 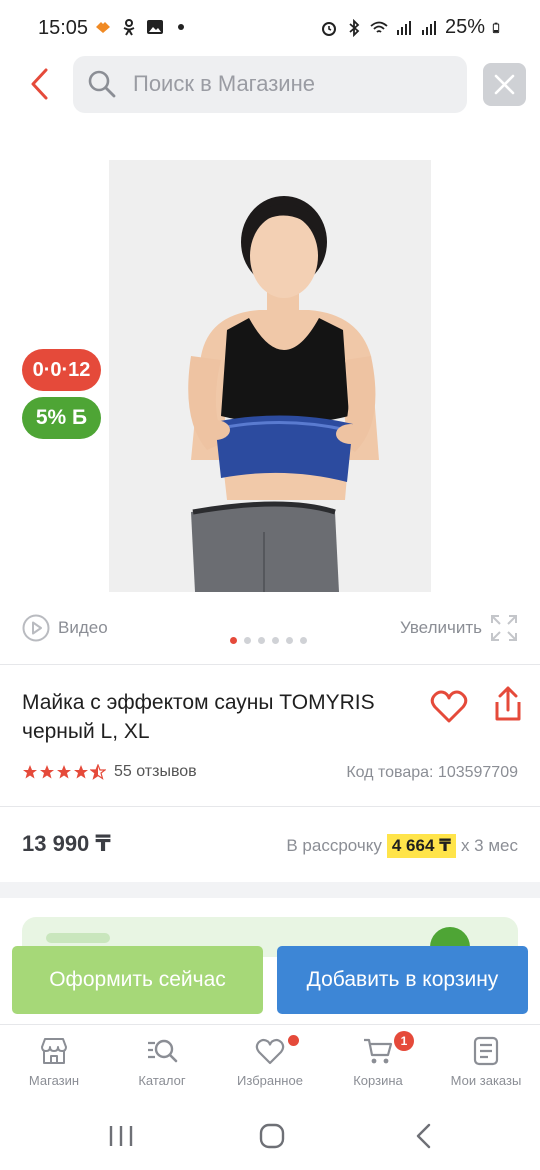 I want to click on tab-cart: 1 Корзина, so click(x=378, y=1059).